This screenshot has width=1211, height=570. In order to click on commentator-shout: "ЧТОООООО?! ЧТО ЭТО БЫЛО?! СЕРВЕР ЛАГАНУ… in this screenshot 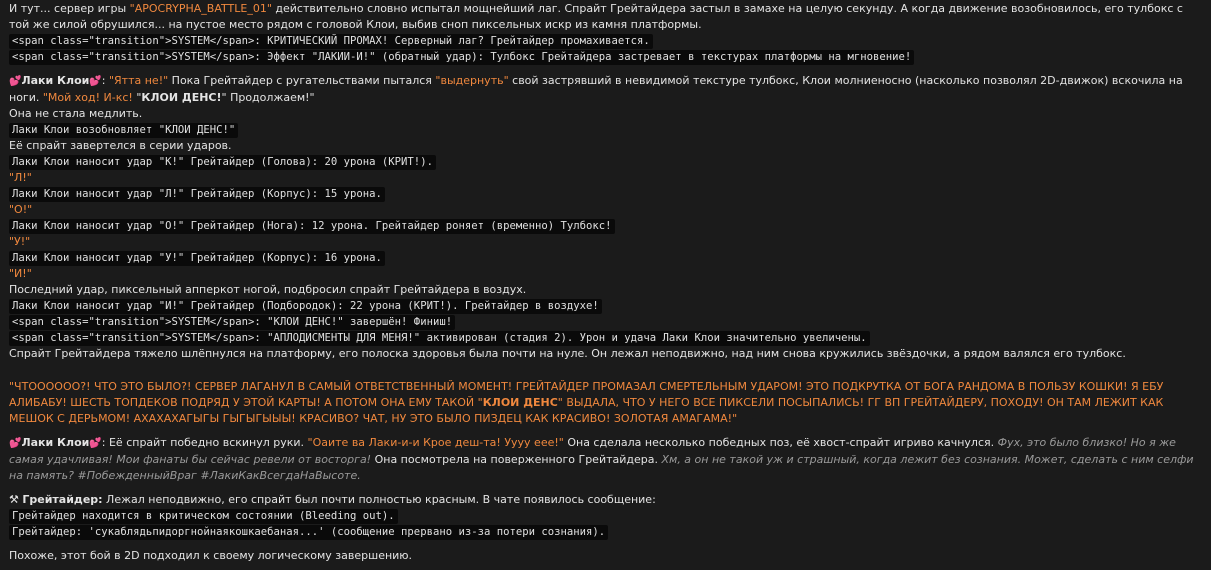, I will do `click(604, 403)`.